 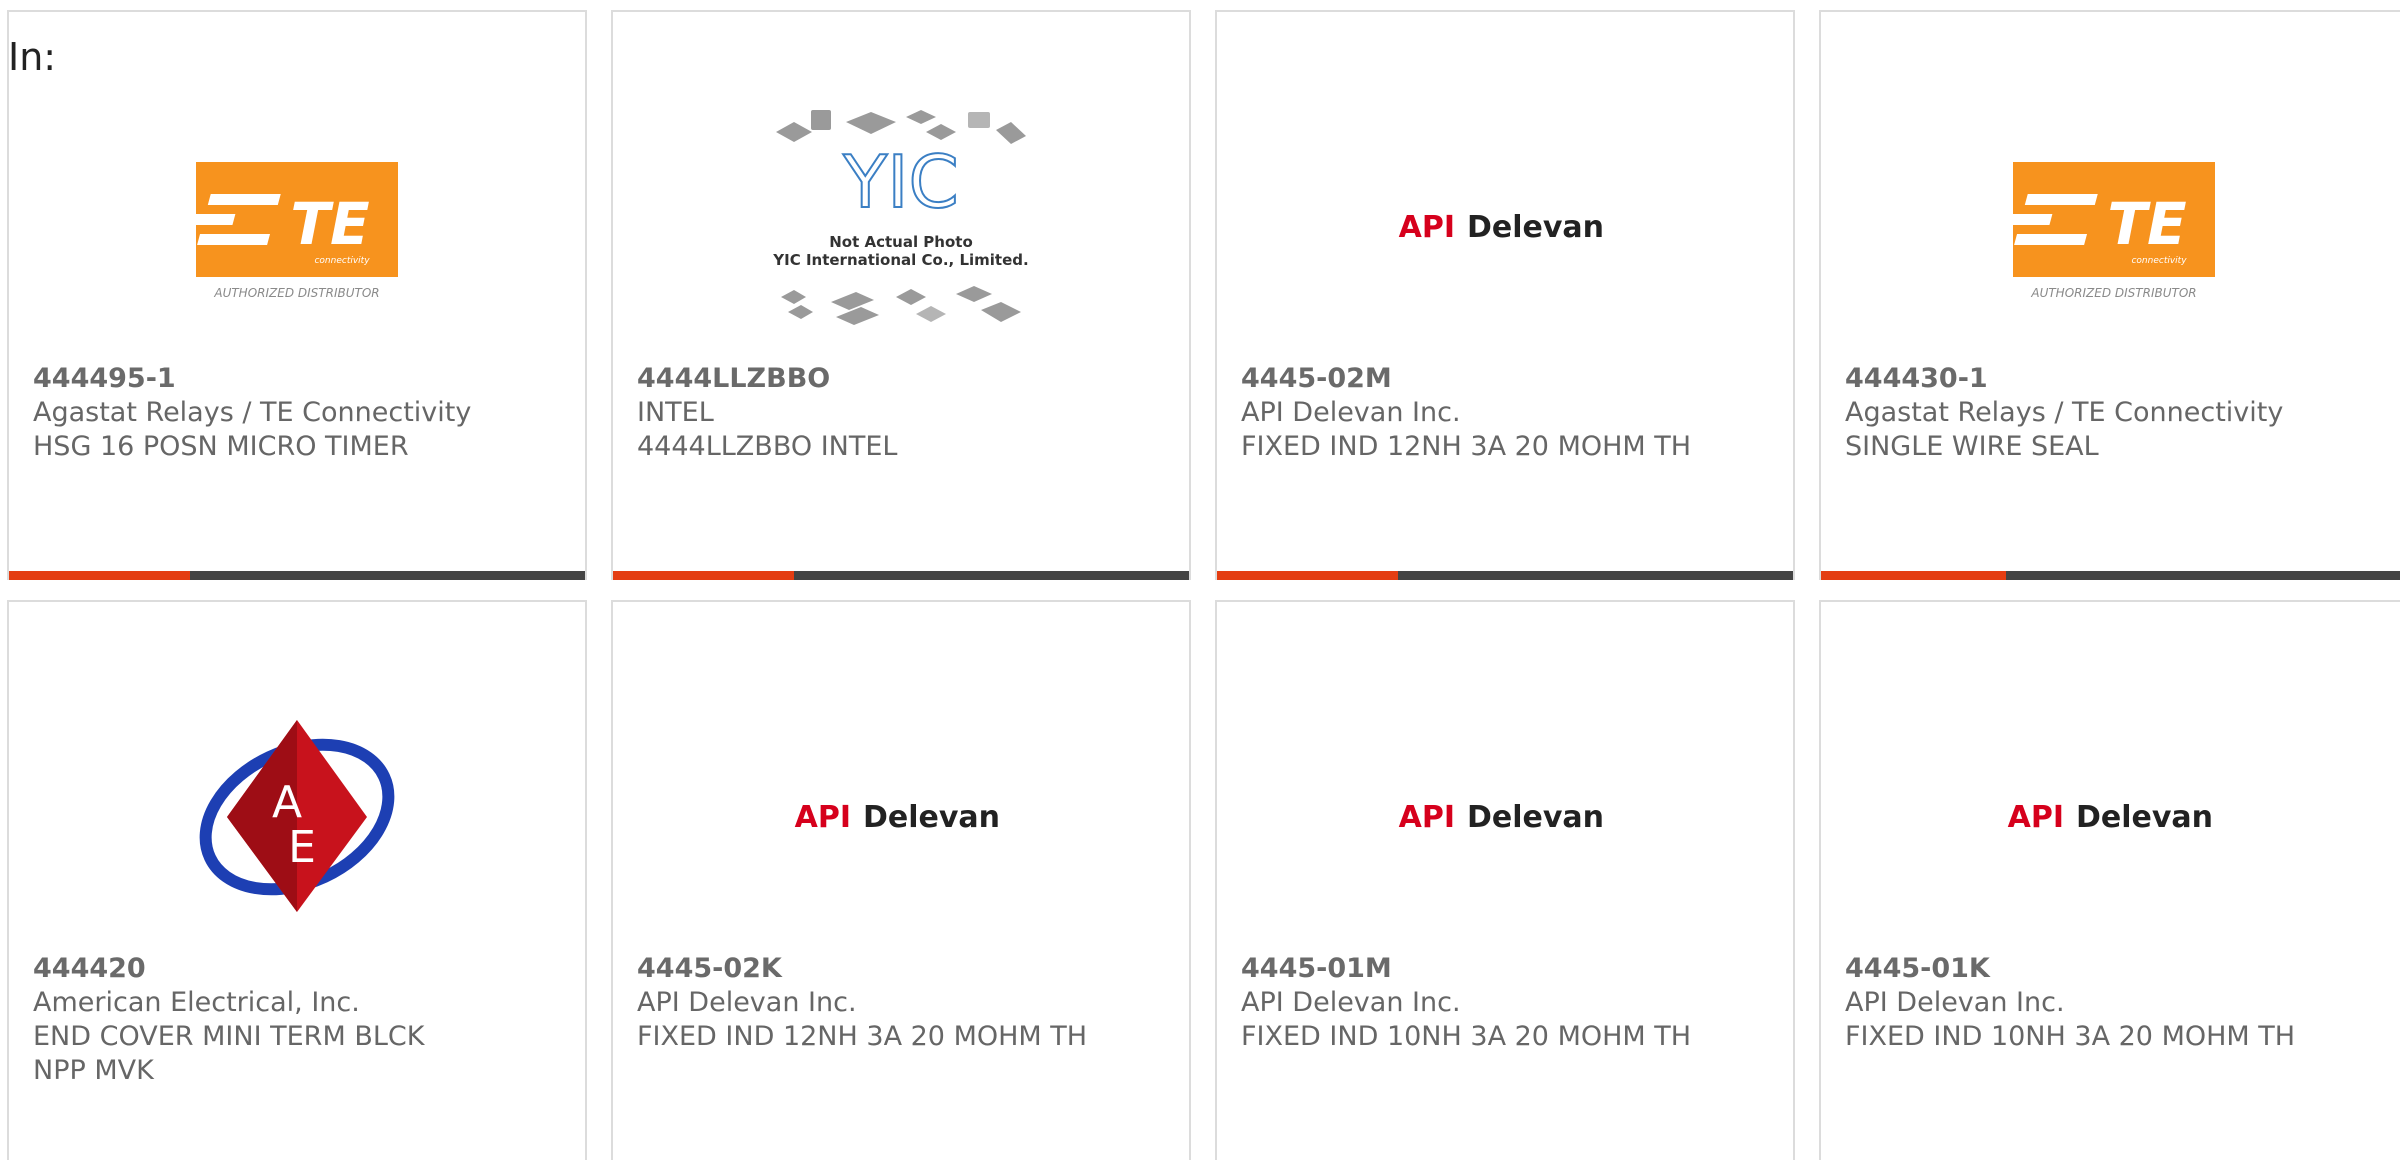 What do you see at coordinates (901, 242) in the screenshot?
I see `svg-text: Not Actual Photo` at bounding box center [901, 242].